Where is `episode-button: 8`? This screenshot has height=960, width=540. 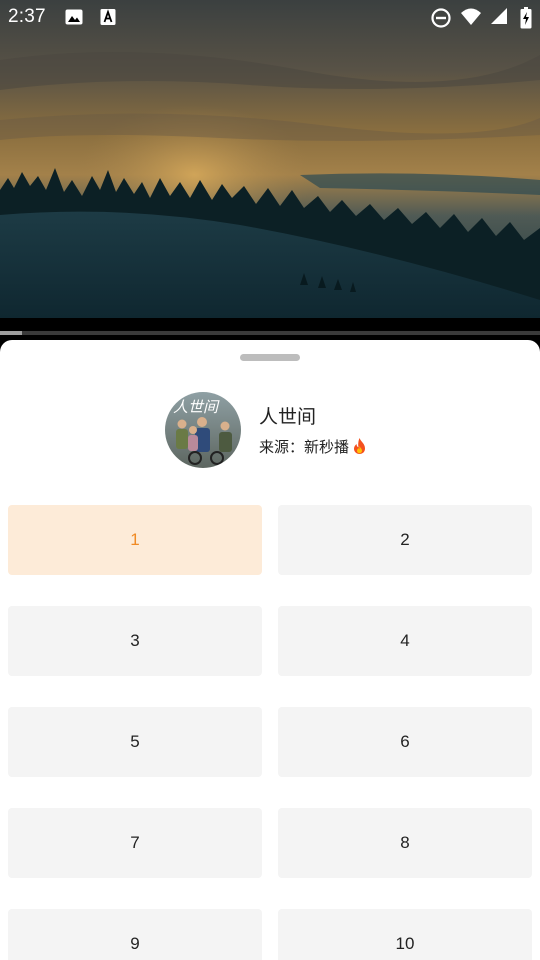
episode-button: 8 is located at coordinates (405, 843).